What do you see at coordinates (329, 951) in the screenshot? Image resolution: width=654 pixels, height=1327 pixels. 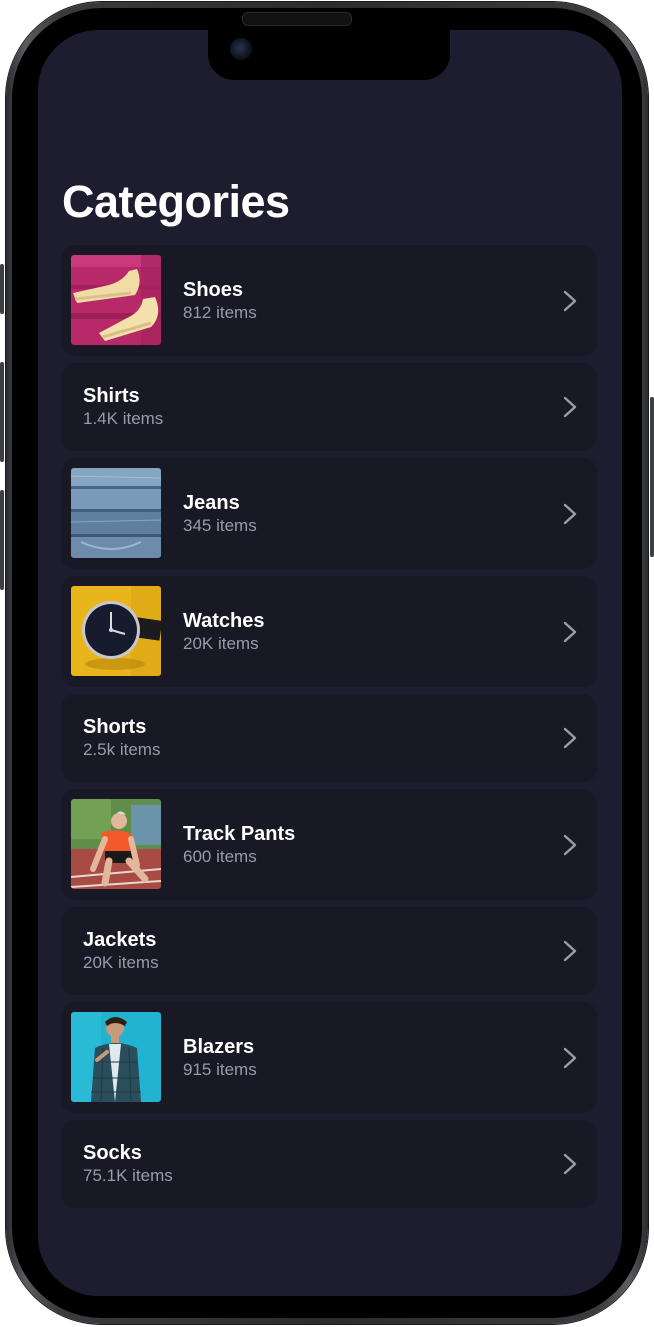 I see `category-row-jackets: Jackets 20K items` at bounding box center [329, 951].